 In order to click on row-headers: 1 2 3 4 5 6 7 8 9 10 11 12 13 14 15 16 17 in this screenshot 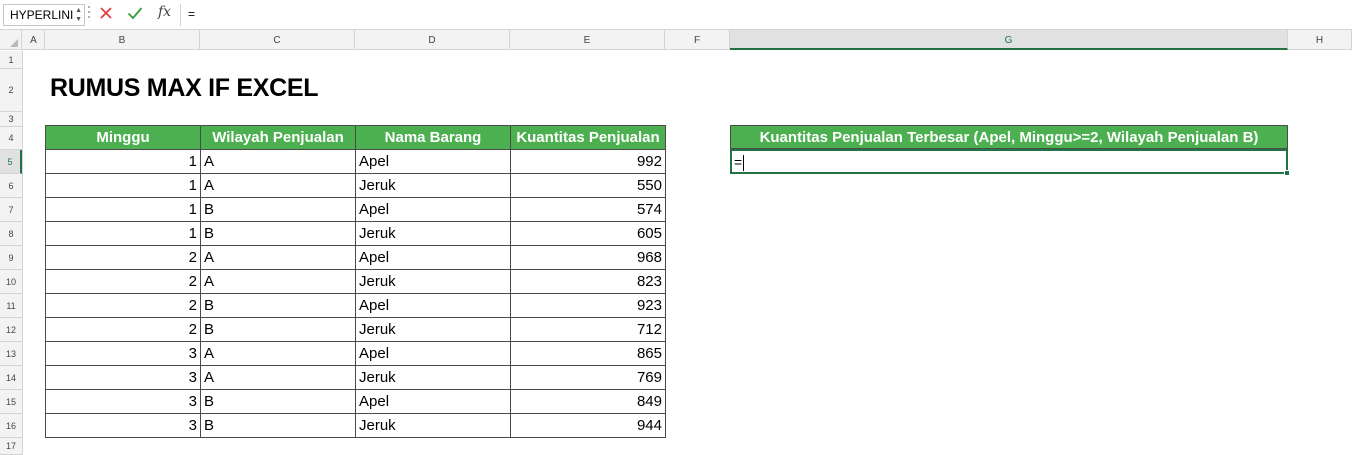, I will do `click(11, 253)`.